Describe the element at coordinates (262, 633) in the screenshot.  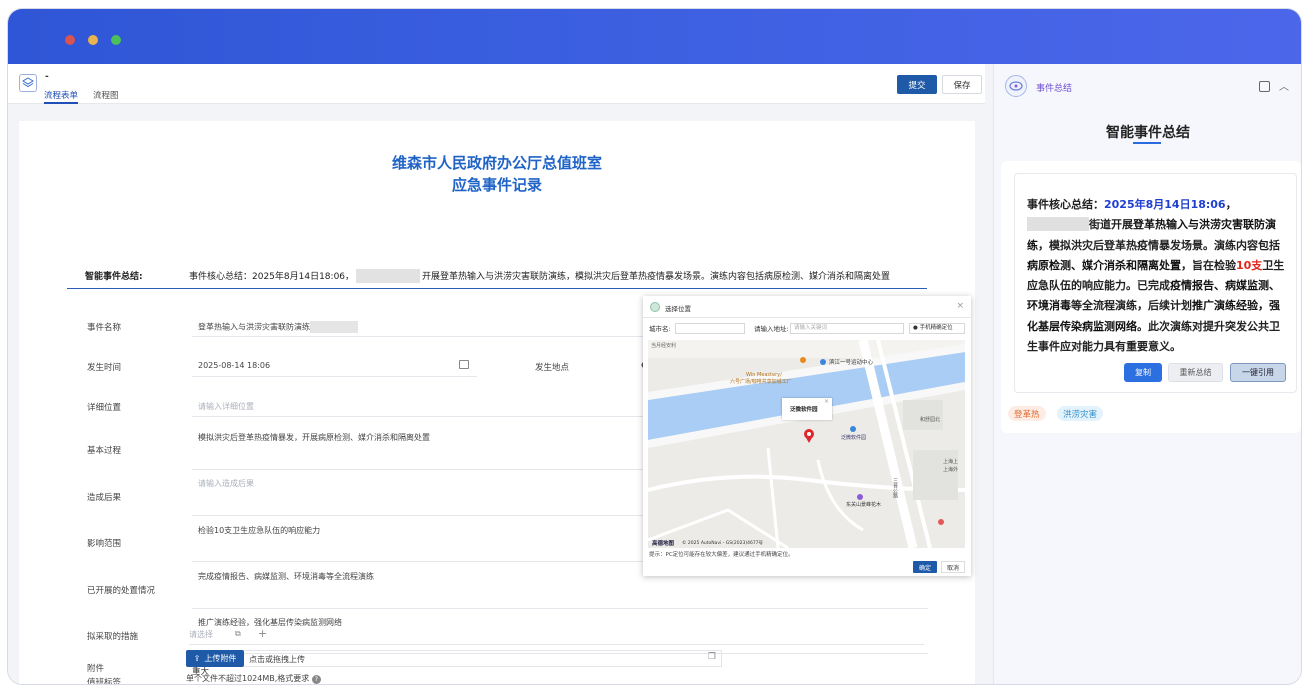
I see `add-tag-button: +` at that location.